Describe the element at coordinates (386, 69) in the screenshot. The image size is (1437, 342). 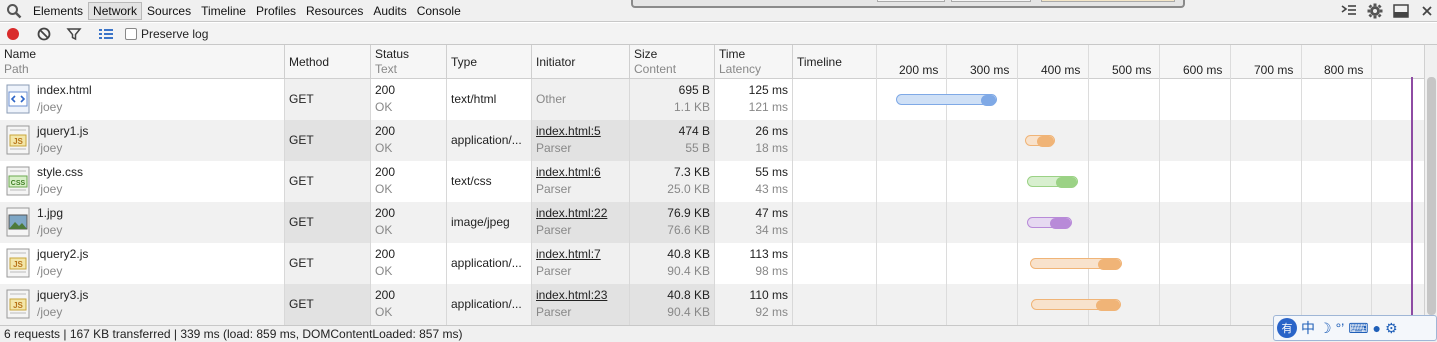
I see `column-text-label: Text` at that location.